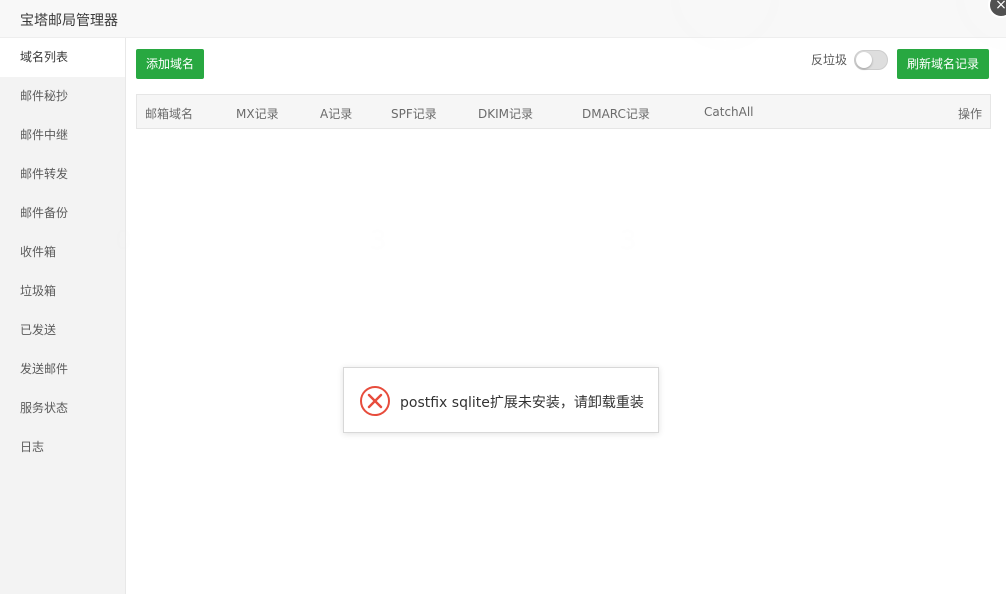  I want to click on sidebar-item-mail-backup: 邮件备份, so click(62, 213).